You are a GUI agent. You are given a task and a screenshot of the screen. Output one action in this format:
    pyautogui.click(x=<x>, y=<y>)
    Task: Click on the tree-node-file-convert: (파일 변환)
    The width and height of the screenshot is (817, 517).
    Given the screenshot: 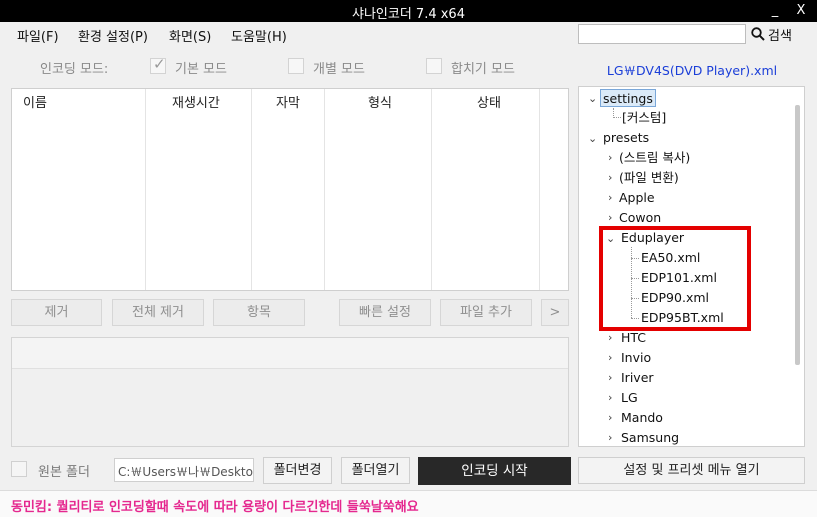 What is the action you would take?
    pyautogui.click(x=649, y=178)
    